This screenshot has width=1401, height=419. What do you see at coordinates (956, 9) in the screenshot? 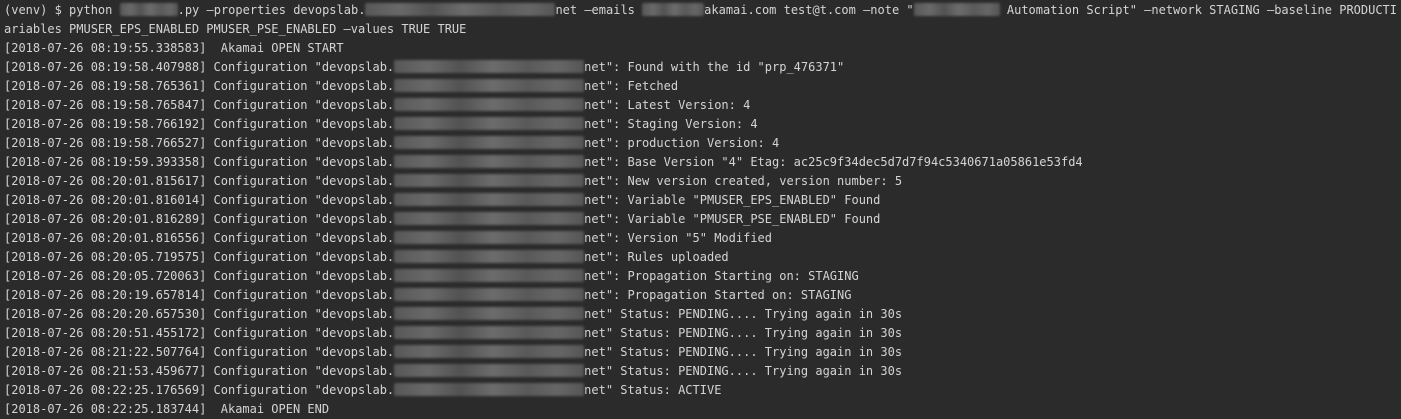
I see `redacted-note` at bounding box center [956, 9].